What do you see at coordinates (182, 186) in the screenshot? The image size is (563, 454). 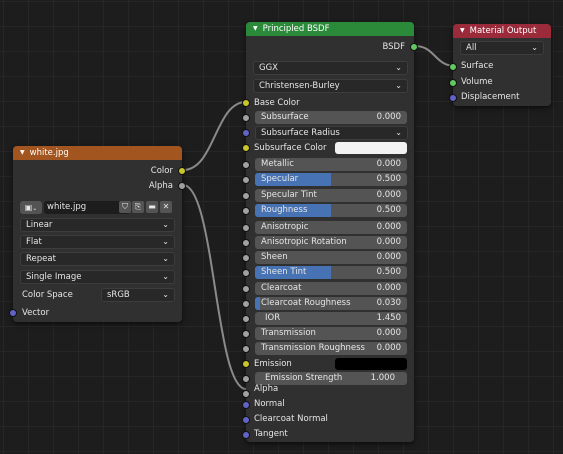 I see `output-alpha-socket` at bounding box center [182, 186].